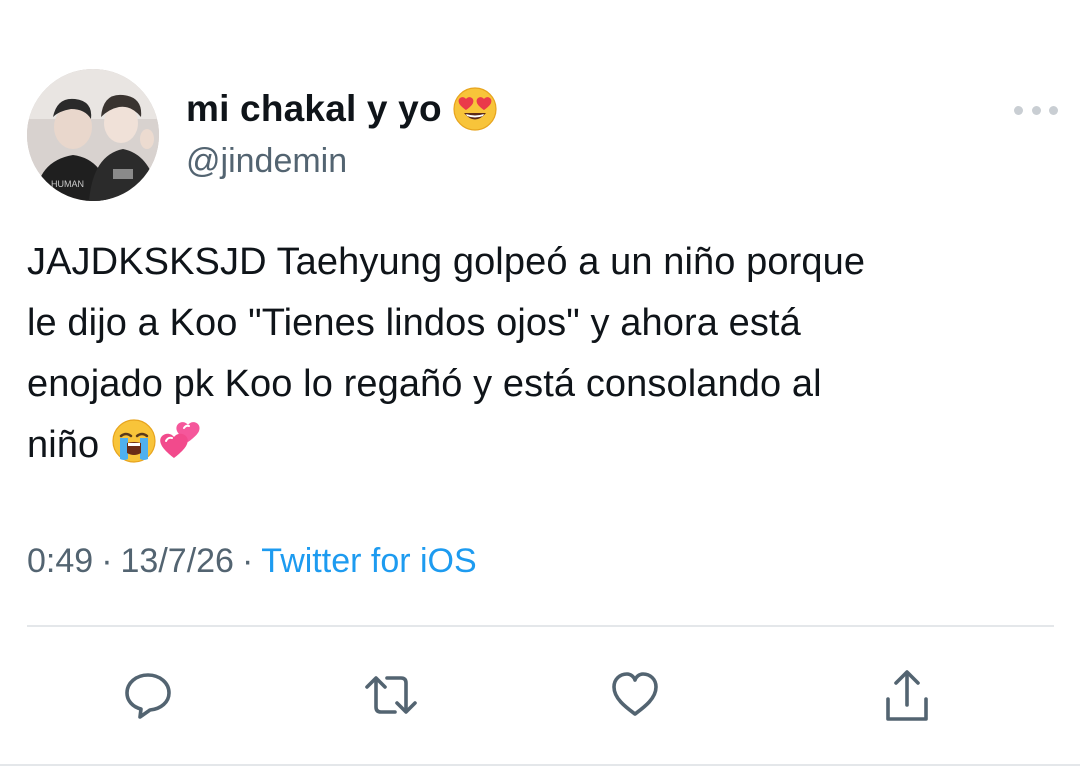  I want to click on more-options-icon, so click(1036, 110).